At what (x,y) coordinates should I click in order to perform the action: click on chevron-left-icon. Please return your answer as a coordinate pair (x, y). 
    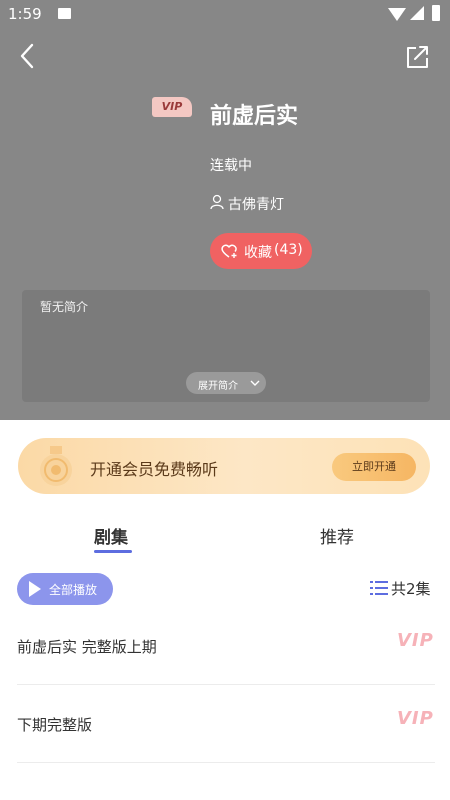
    Looking at the image, I should click on (27, 56).